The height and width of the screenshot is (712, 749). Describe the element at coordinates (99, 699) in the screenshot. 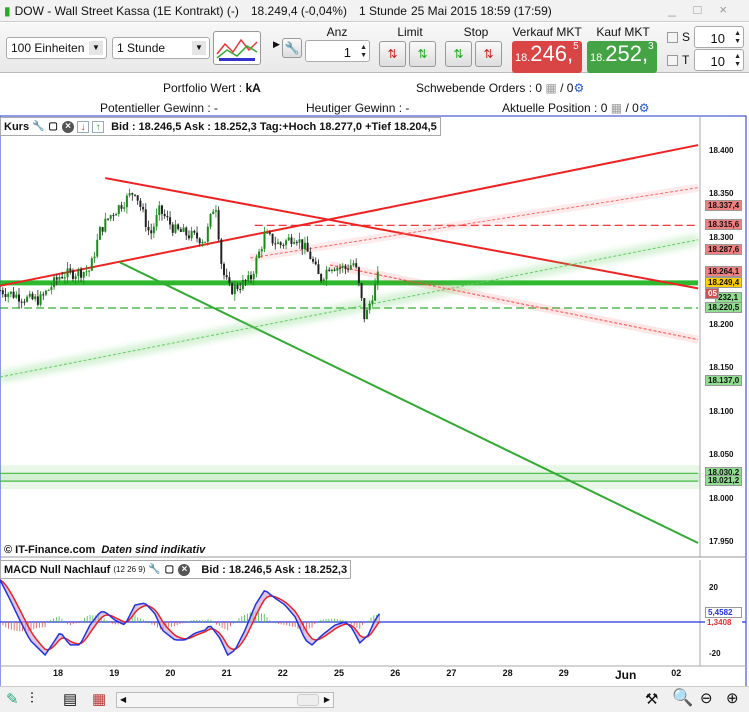

I see `bricks-icon: ▦` at that location.